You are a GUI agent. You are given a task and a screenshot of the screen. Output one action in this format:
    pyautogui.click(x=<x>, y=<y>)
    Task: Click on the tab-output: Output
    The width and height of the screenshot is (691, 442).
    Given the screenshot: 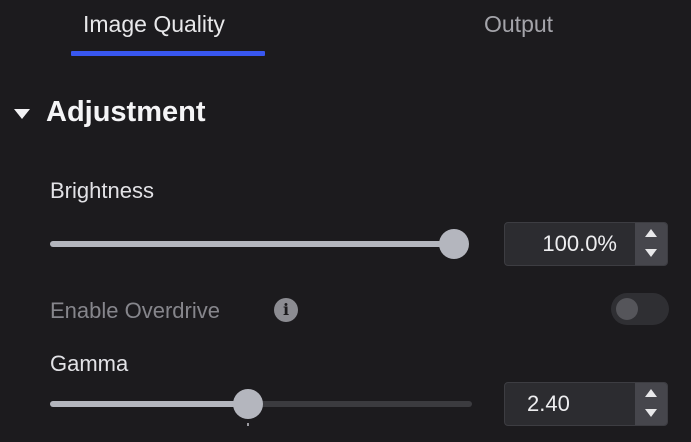 What is the action you would take?
    pyautogui.click(x=518, y=24)
    